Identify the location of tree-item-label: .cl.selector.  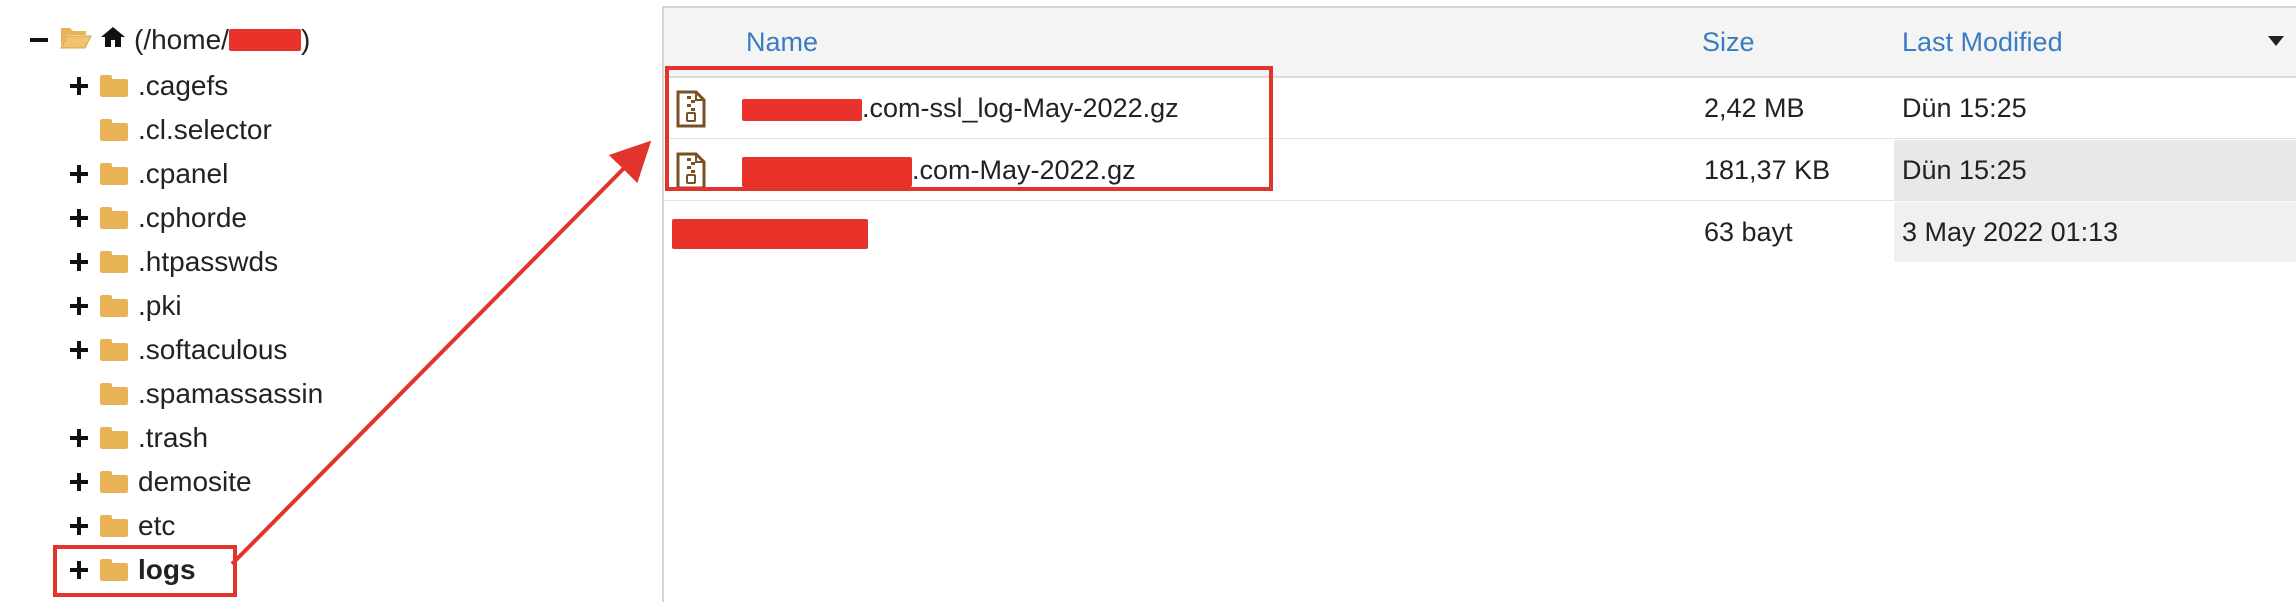
(205, 129).